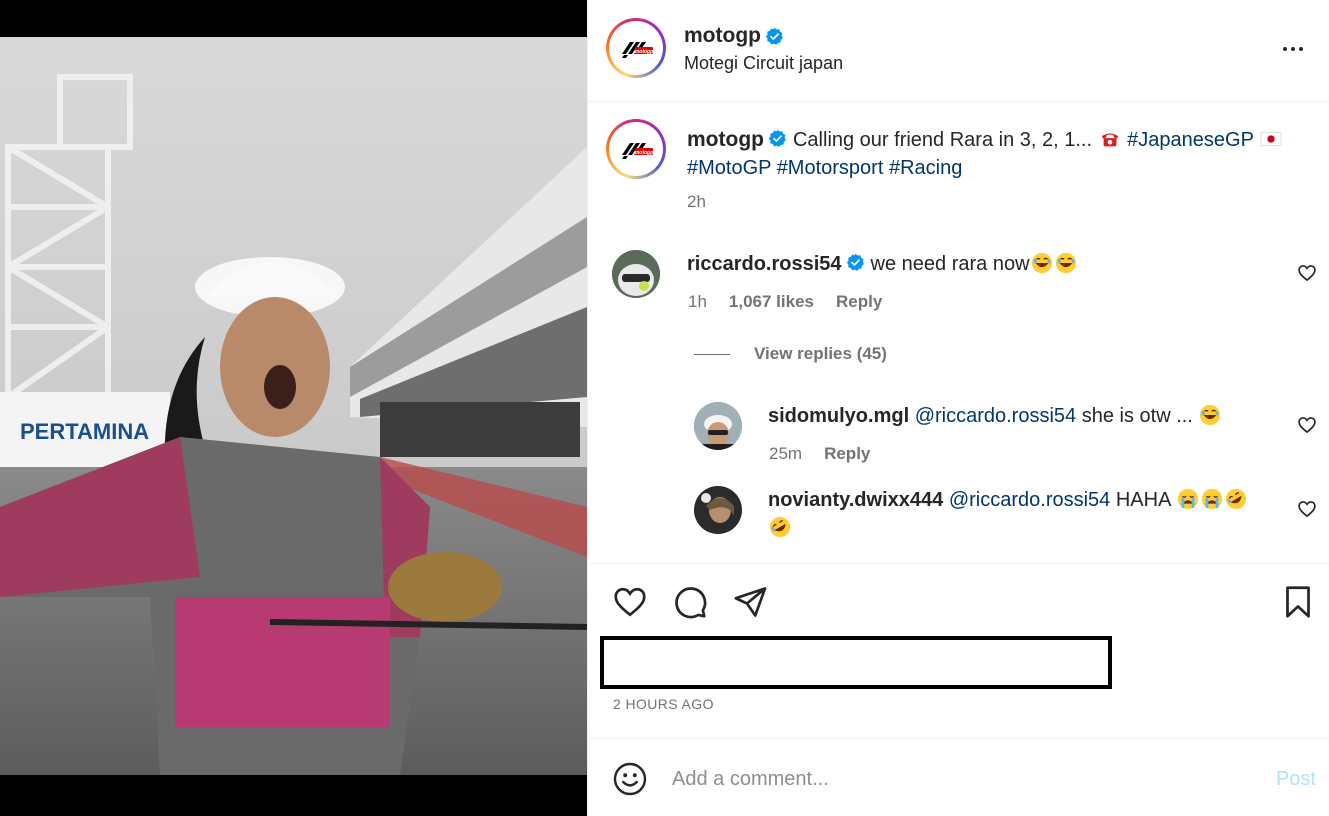  I want to click on author-username-row: motogp, so click(734, 36).